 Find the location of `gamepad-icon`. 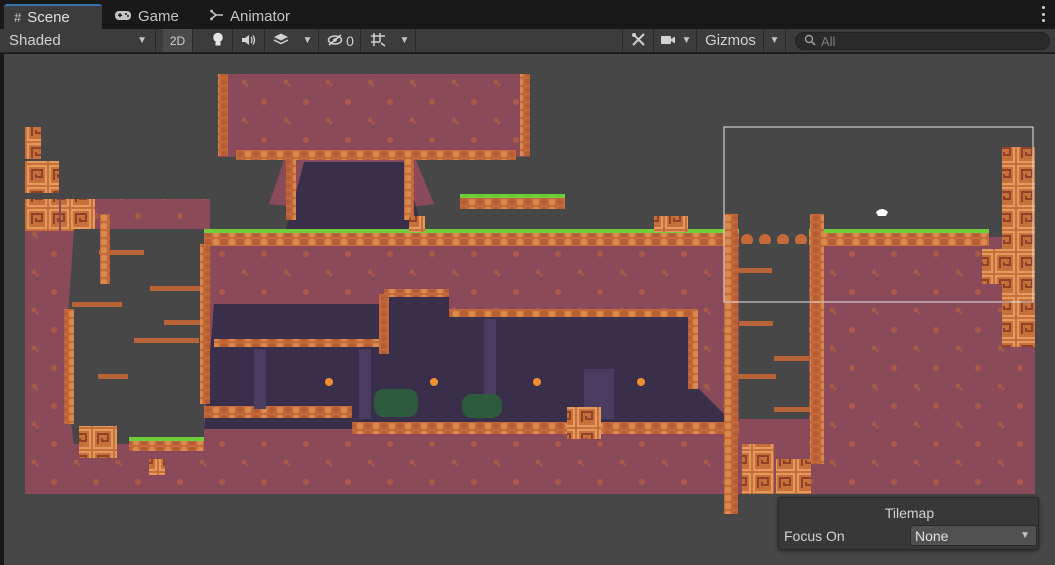

gamepad-icon is located at coordinates (123, 16).